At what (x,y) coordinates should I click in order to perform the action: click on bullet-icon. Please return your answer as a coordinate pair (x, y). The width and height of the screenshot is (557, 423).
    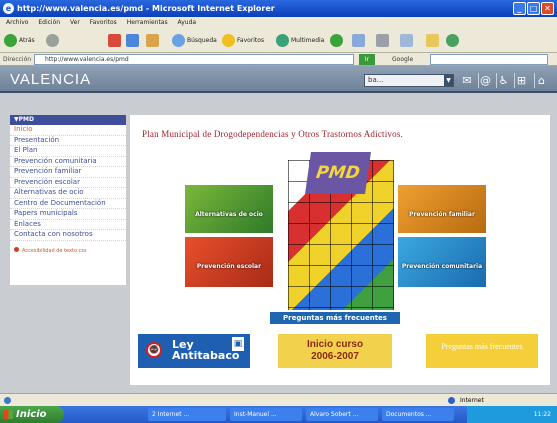
    Looking at the image, I should click on (16, 249).